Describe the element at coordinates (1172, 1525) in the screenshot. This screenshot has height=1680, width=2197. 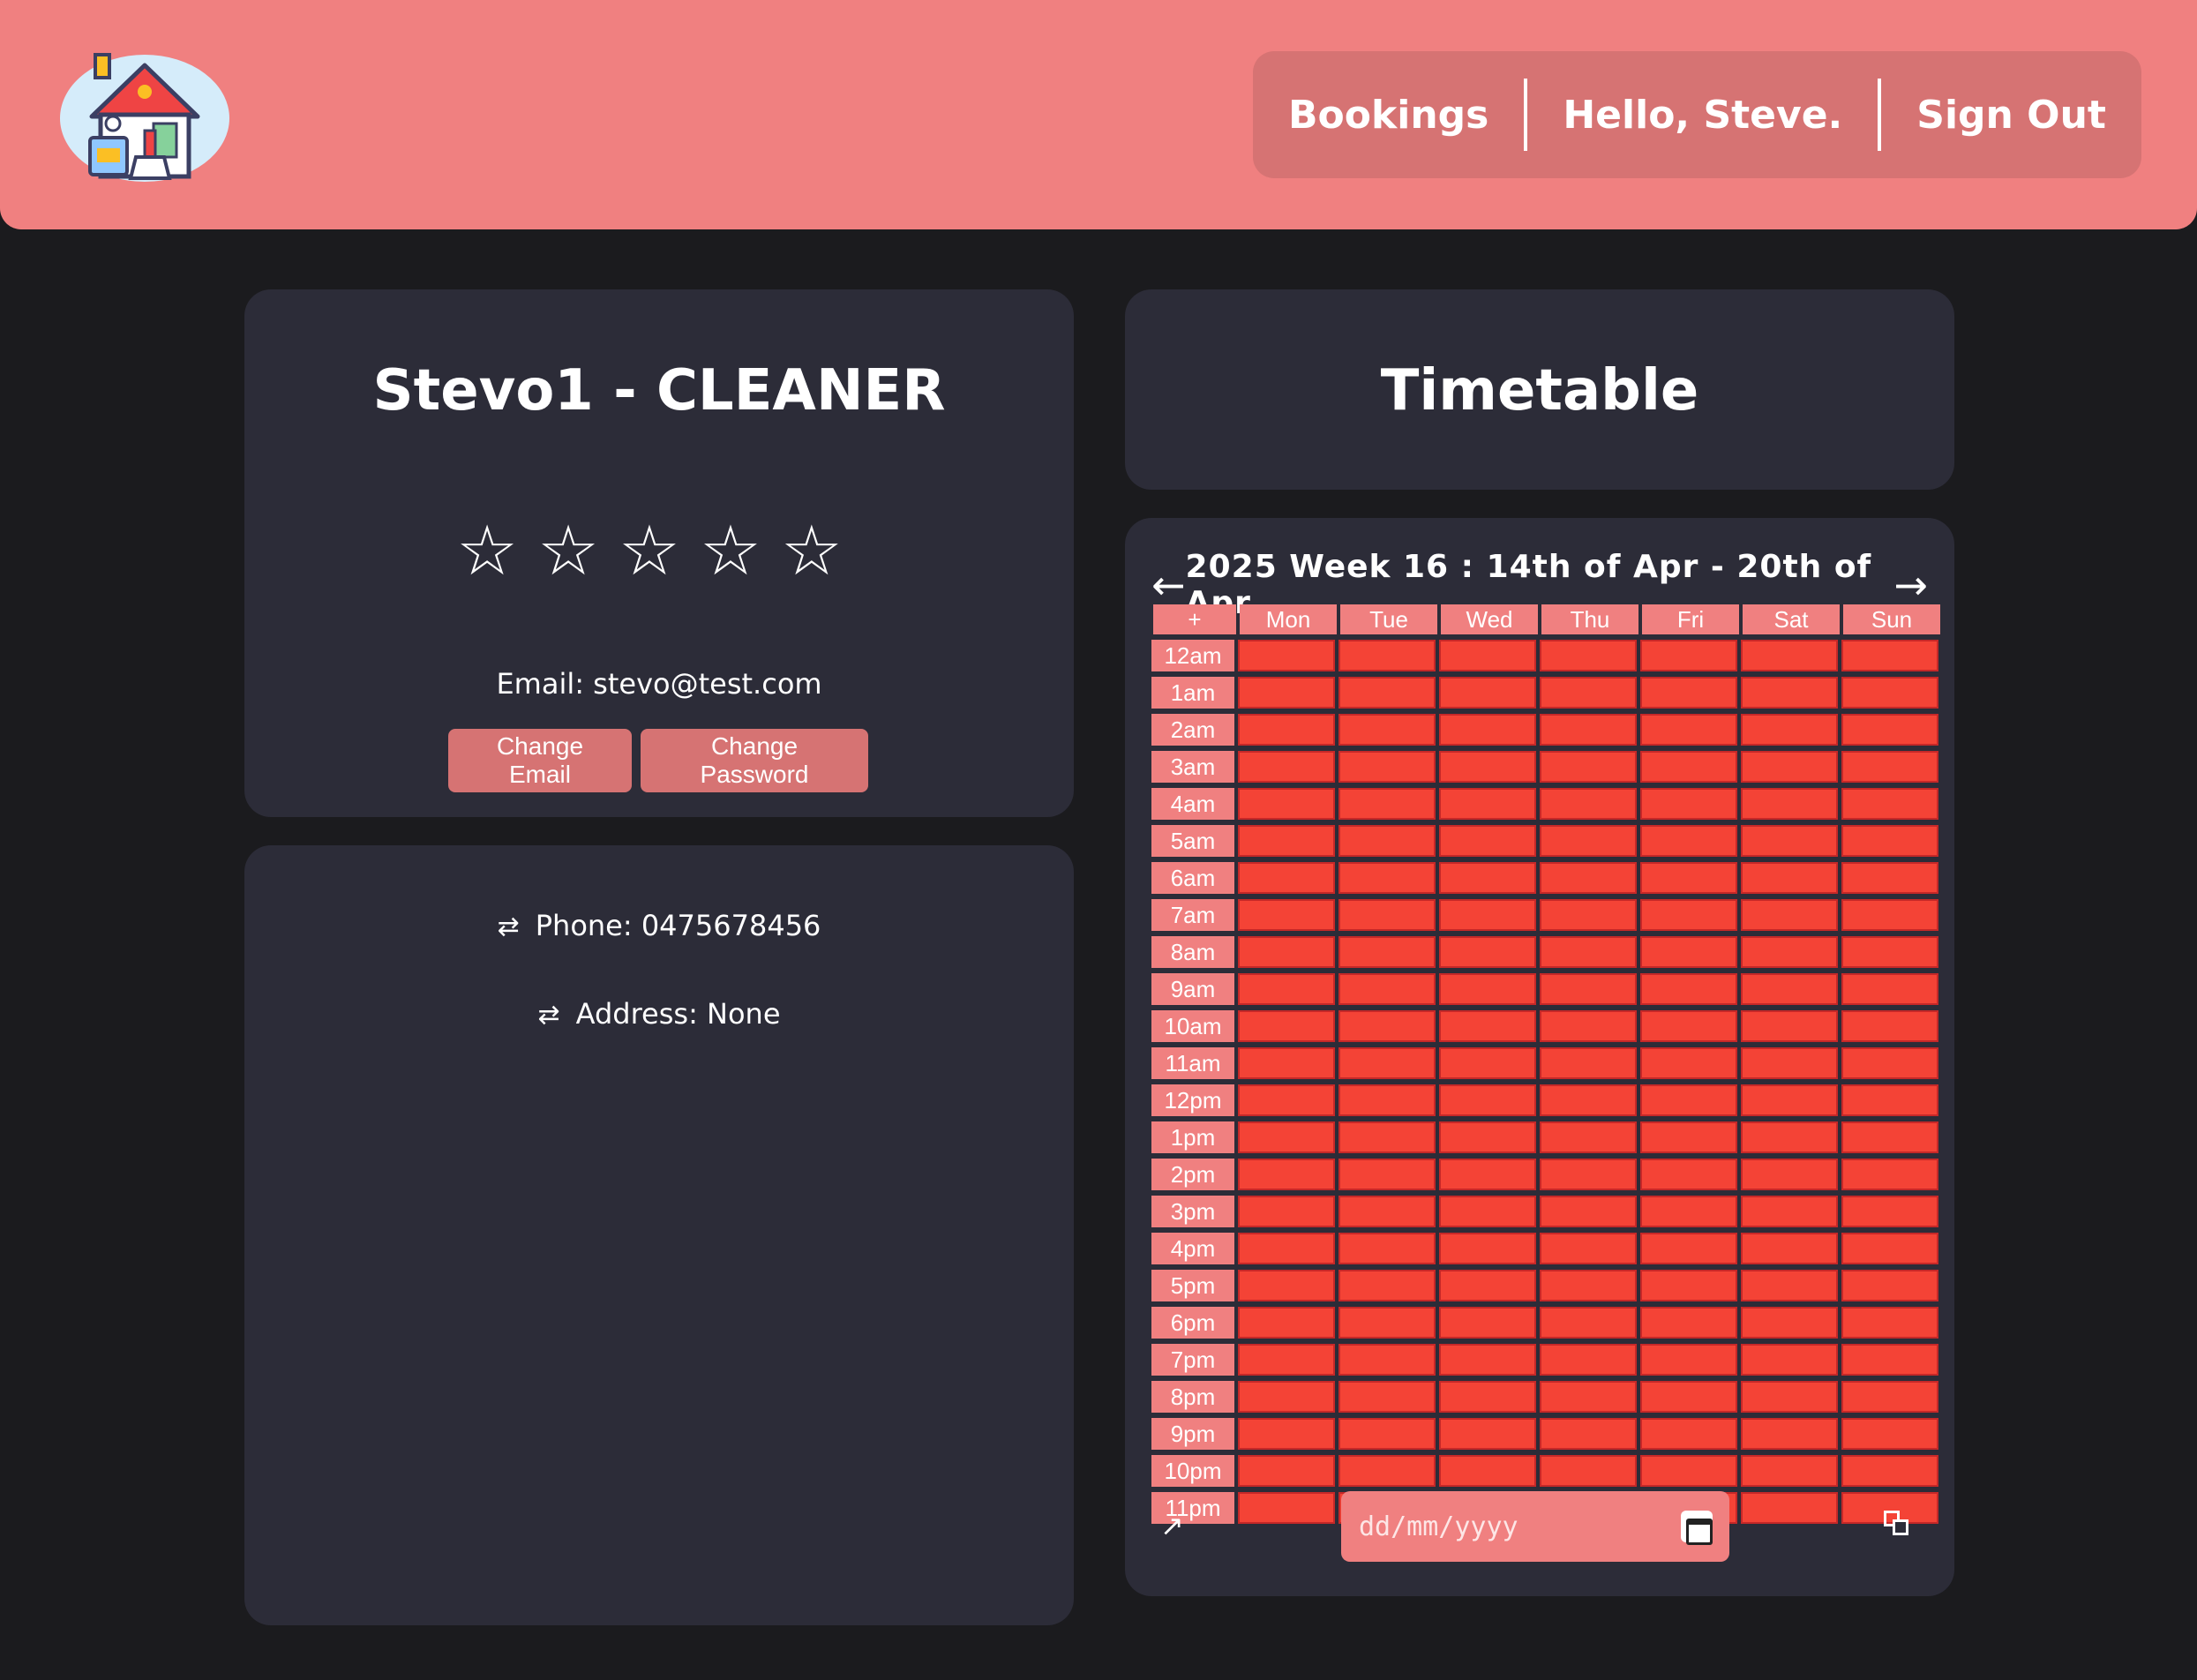
I see `expand-arrow-icon: ↗` at that location.